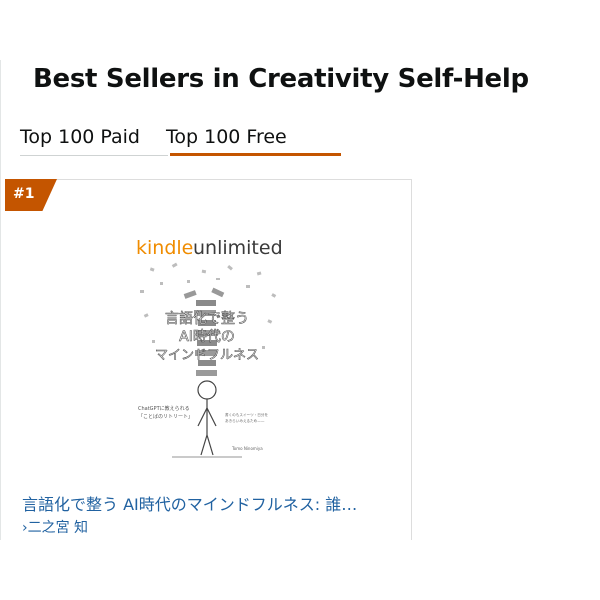 This screenshot has width=600, height=600. I want to click on unlimited-logo-text: unlimited, so click(237, 248).